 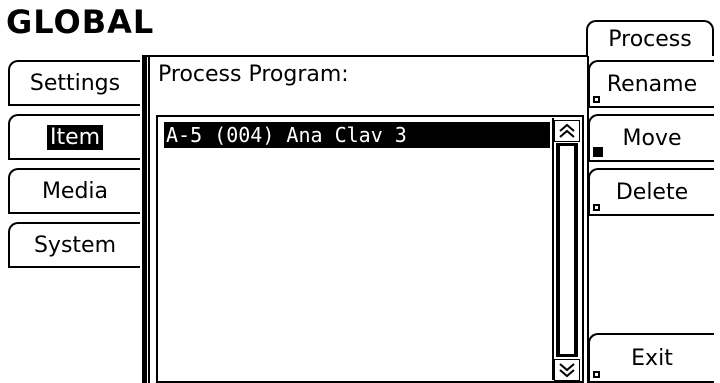 I want to click on list-item: A-5 (004) Ana Clav 3, so click(x=357, y=135).